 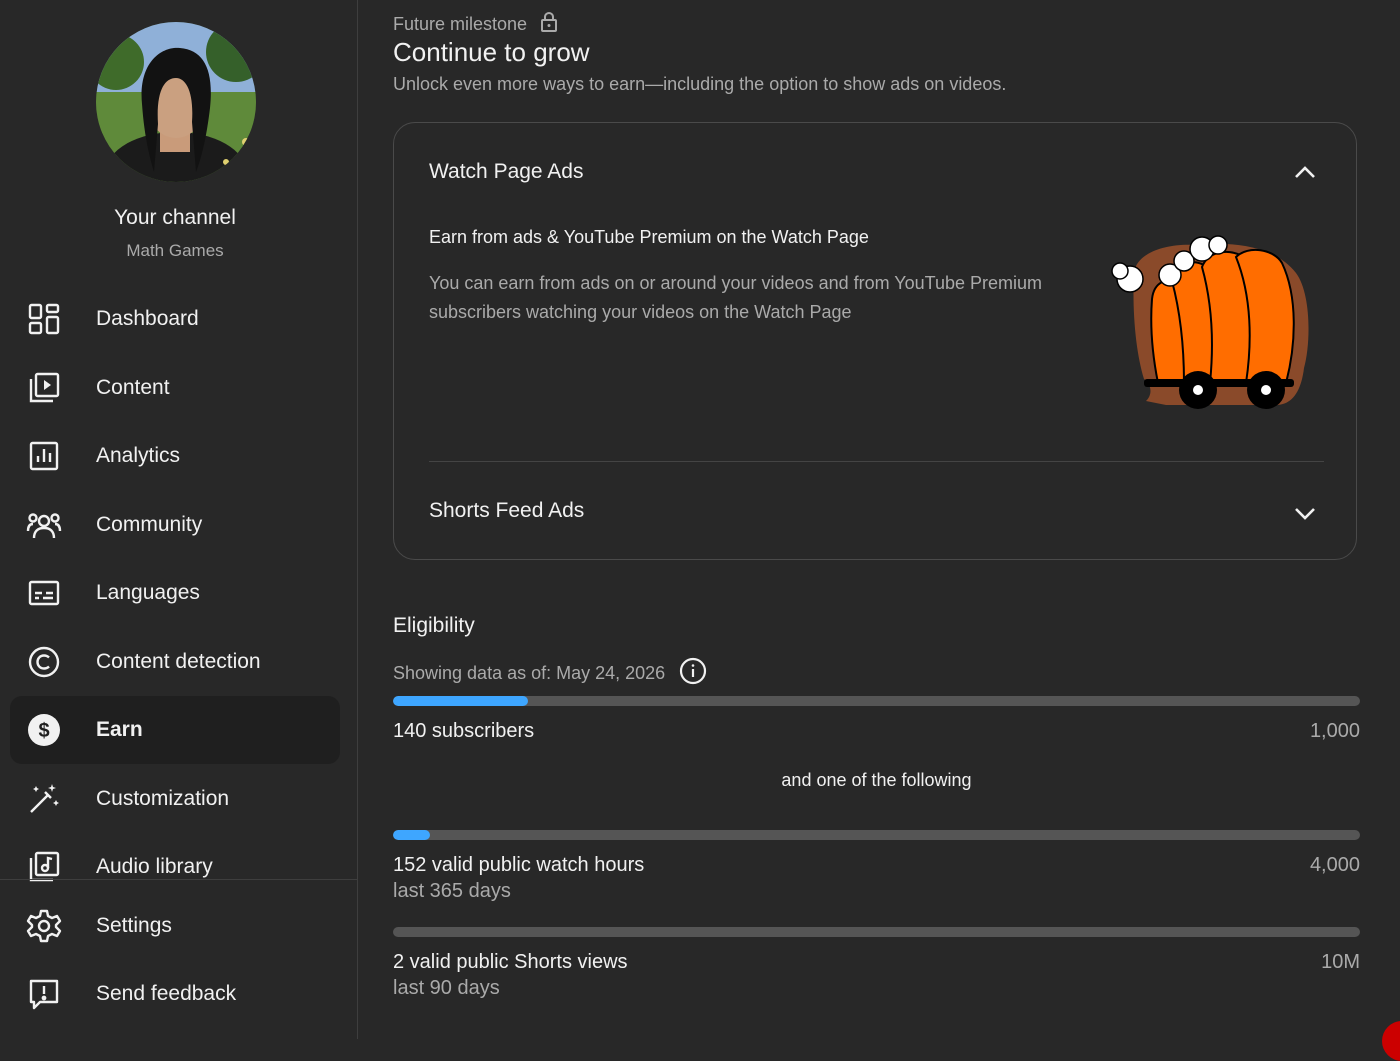 I want to click on subscribers-label: 140 subscribers, so click(x=464, y=731).